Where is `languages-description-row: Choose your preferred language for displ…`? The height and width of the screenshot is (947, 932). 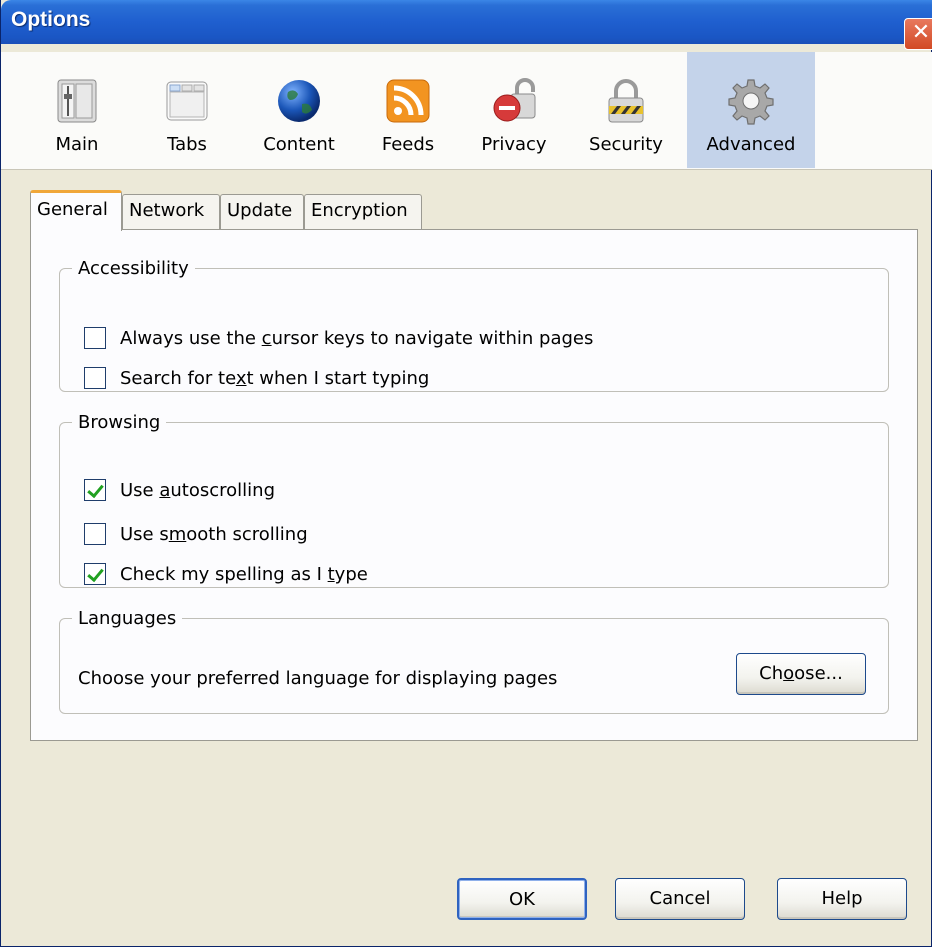
languages-description-row: Choose your preferred language for displ… is located at coordinates (317, 678).